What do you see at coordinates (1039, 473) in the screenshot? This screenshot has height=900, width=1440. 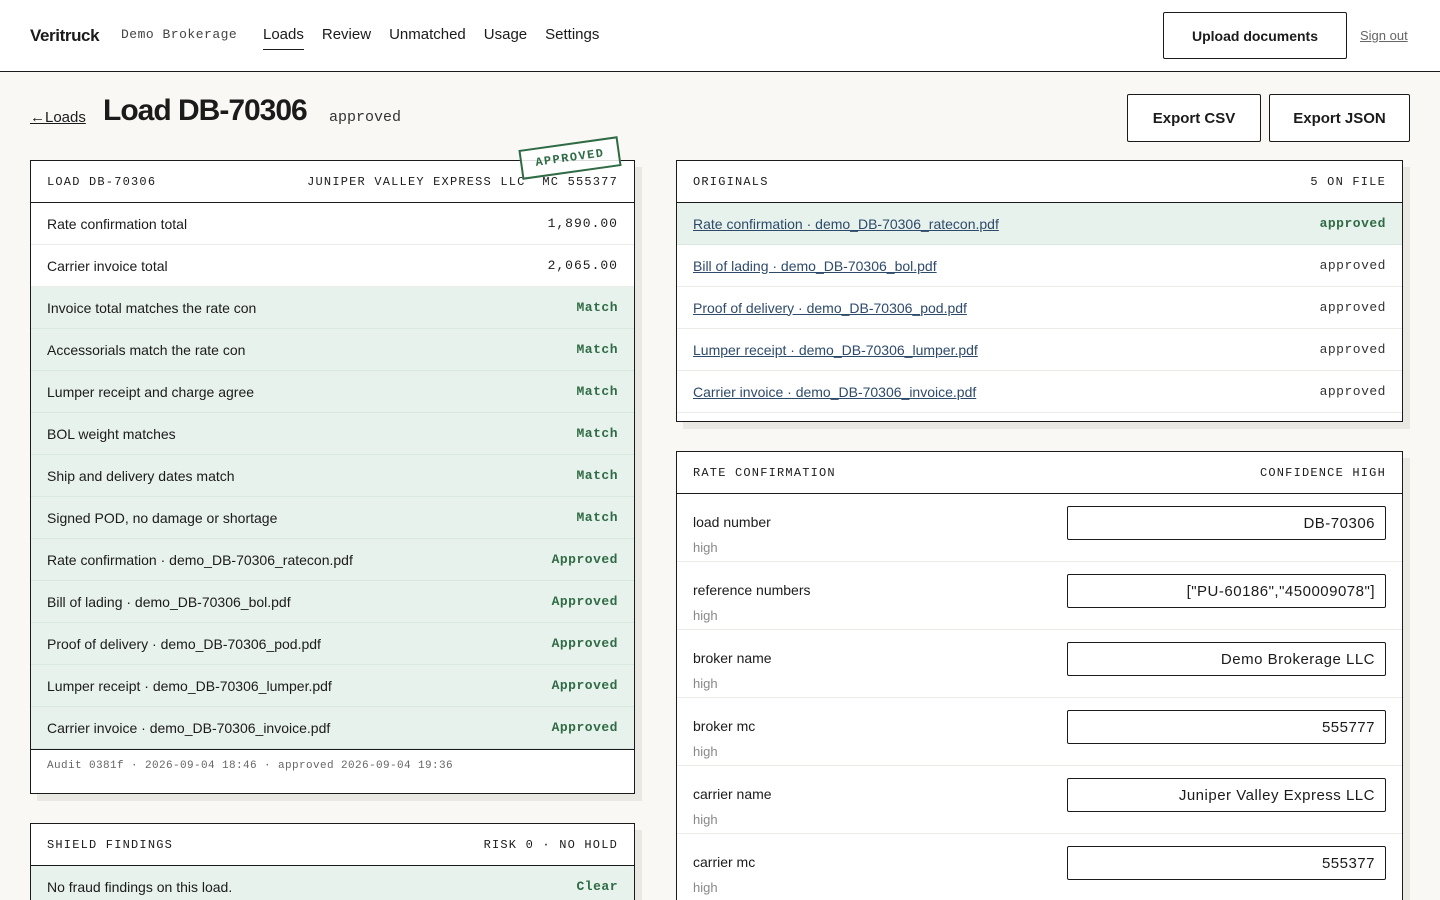 I see `ratecon-card-header: RATE CONFIRMATION CONFIDENCE HIGH` at bounding box center [1039, 473].